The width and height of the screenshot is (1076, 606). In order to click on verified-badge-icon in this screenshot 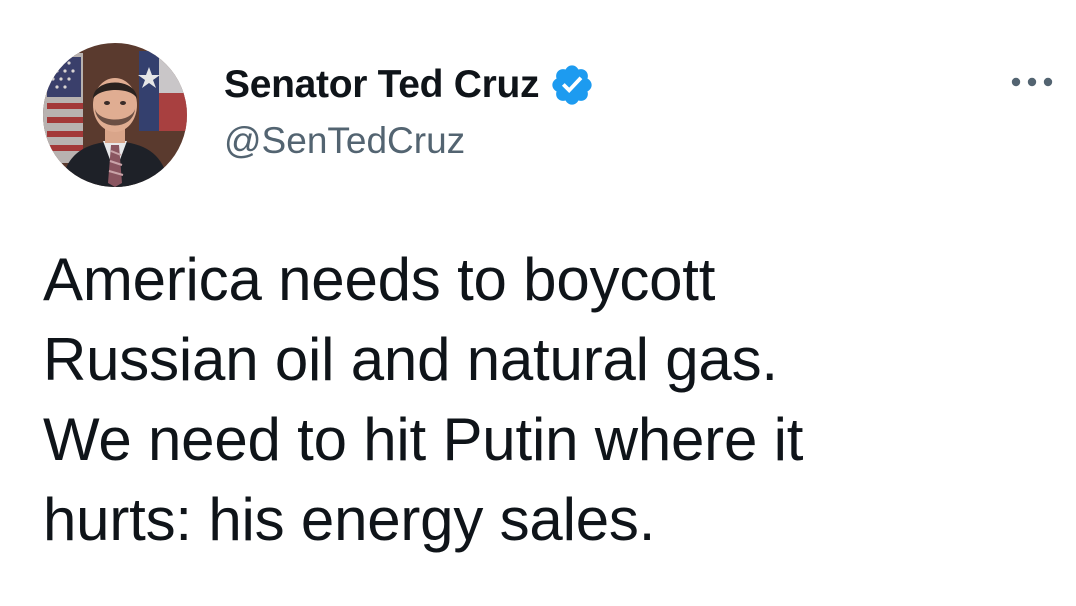, I will do `click(572, 85)`.